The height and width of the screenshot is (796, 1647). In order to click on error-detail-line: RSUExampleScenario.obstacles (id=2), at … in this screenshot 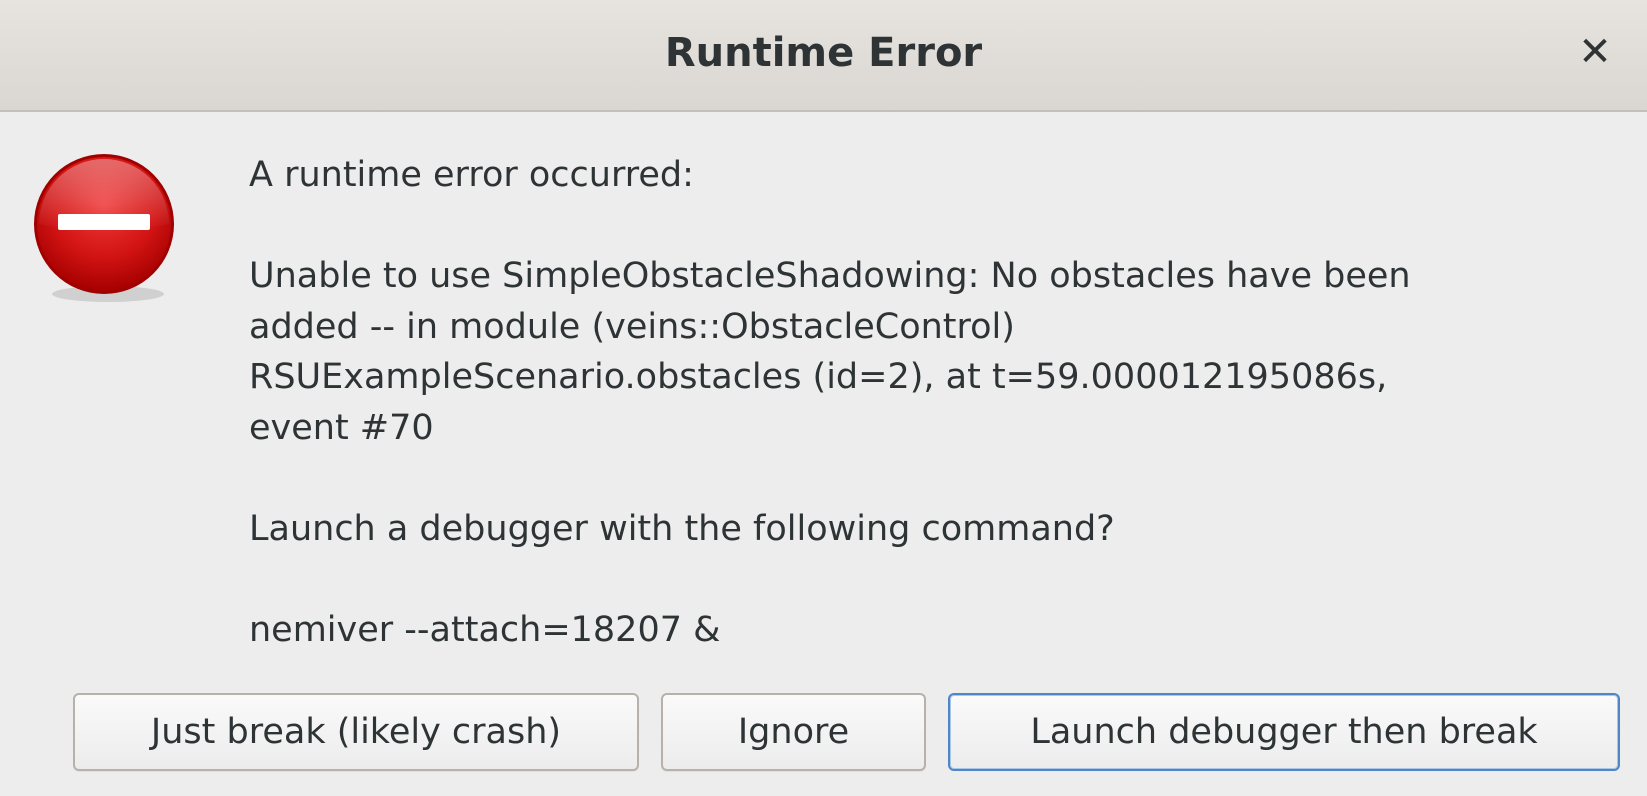, I will do `click(818, 377)`.